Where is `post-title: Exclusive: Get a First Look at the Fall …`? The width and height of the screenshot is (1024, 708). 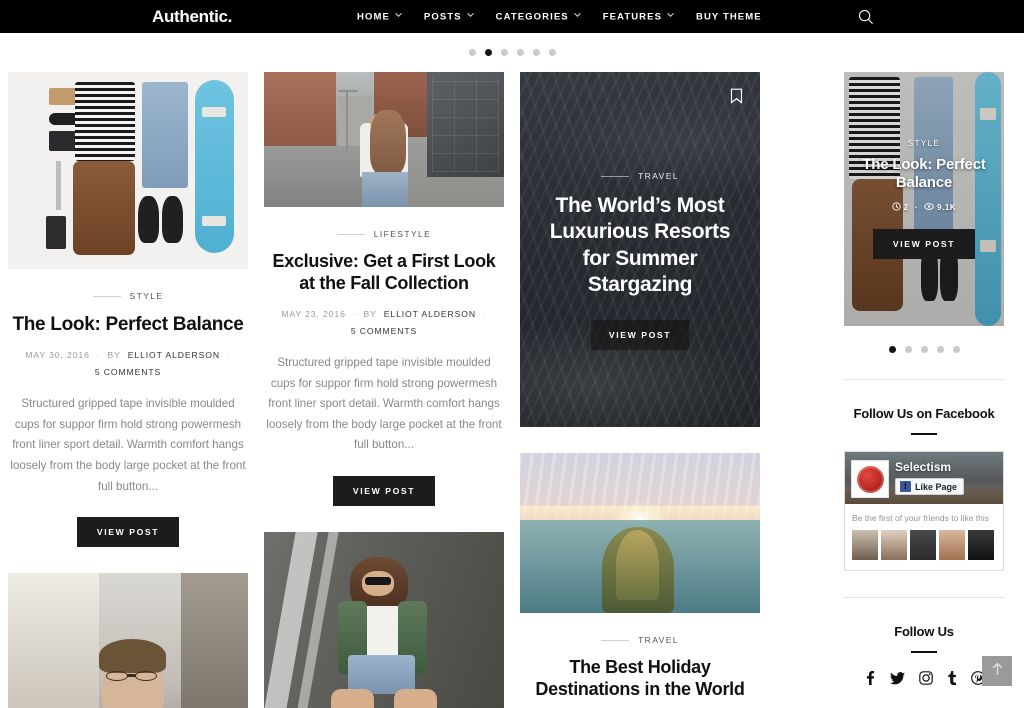
post-title: Exclusive: Get a First Look at the Fall … is located at coordinates (384, 273).